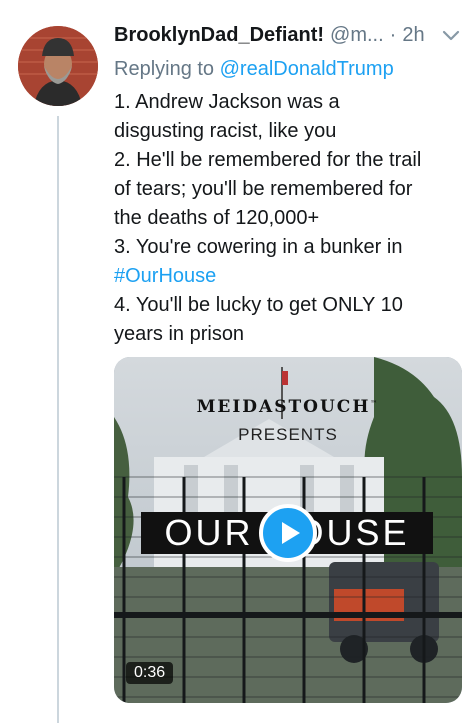 The height and width of the screenshot is (723, 466). What do you see at coordinates (258, 247) in the screenshot?
I see `tweet-line: 3. You're cowering in a bunker in` at bounding box center [258, 247].